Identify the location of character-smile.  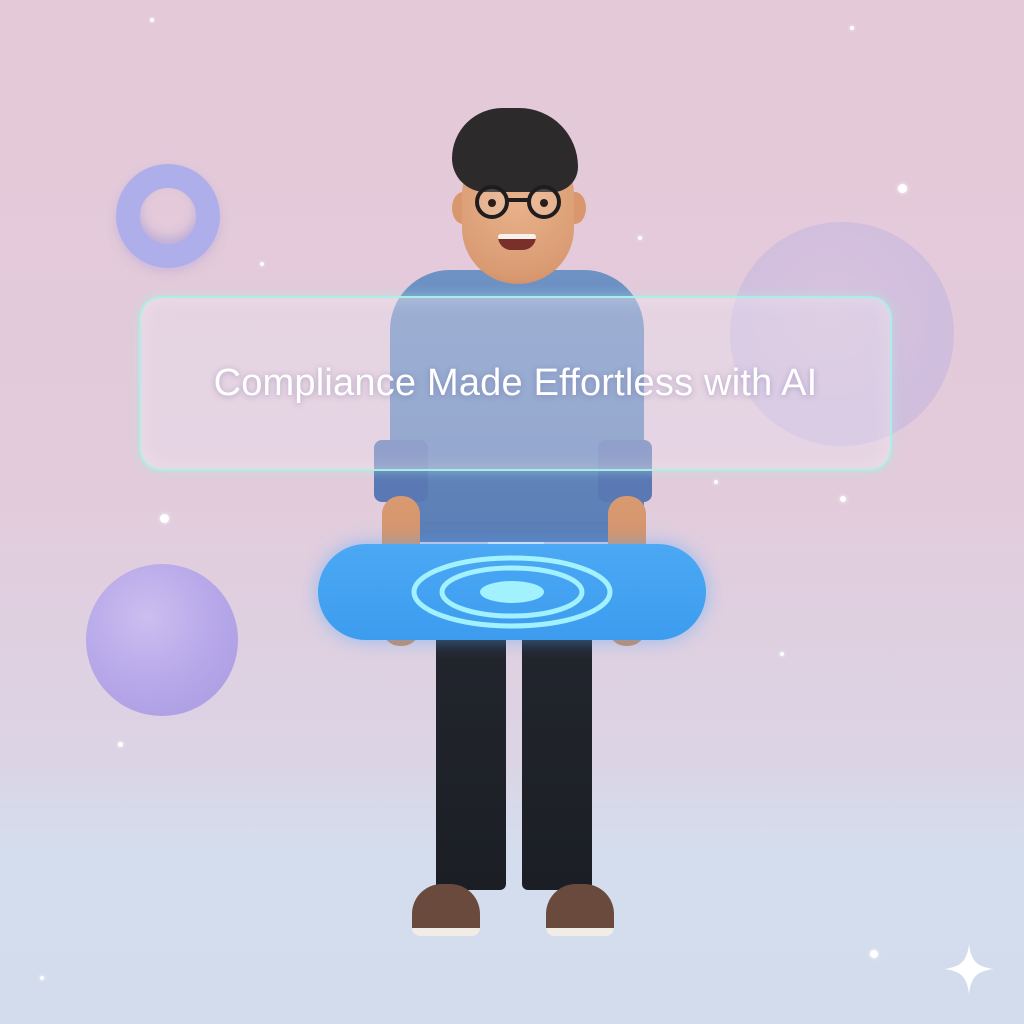
(517, 242).